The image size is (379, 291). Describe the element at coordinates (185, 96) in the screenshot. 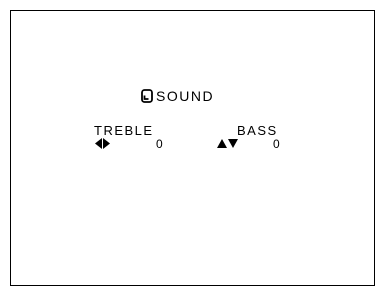

I see `menu-title: SOUND` at that location.